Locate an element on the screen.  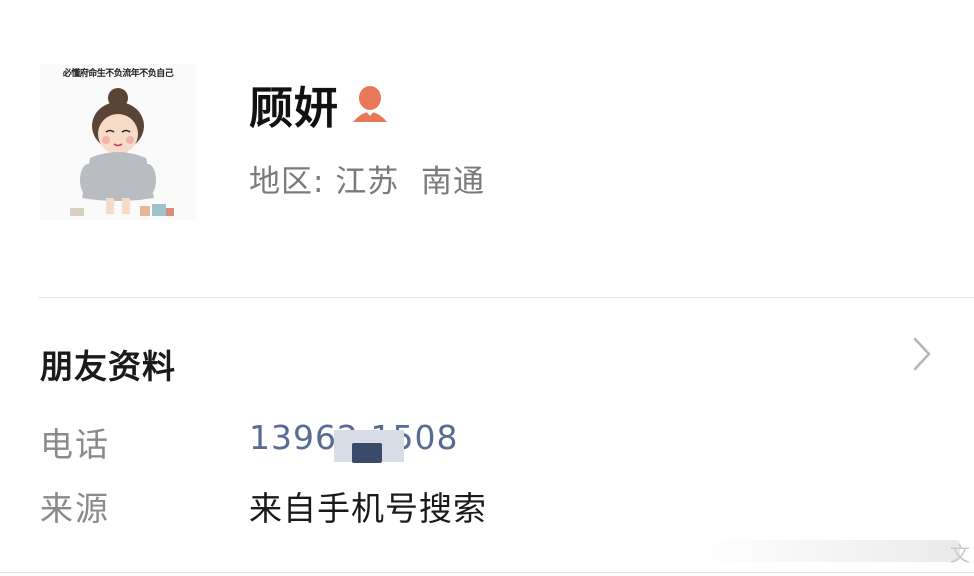
region-label: 地区: is located at coordinates (287, 182).